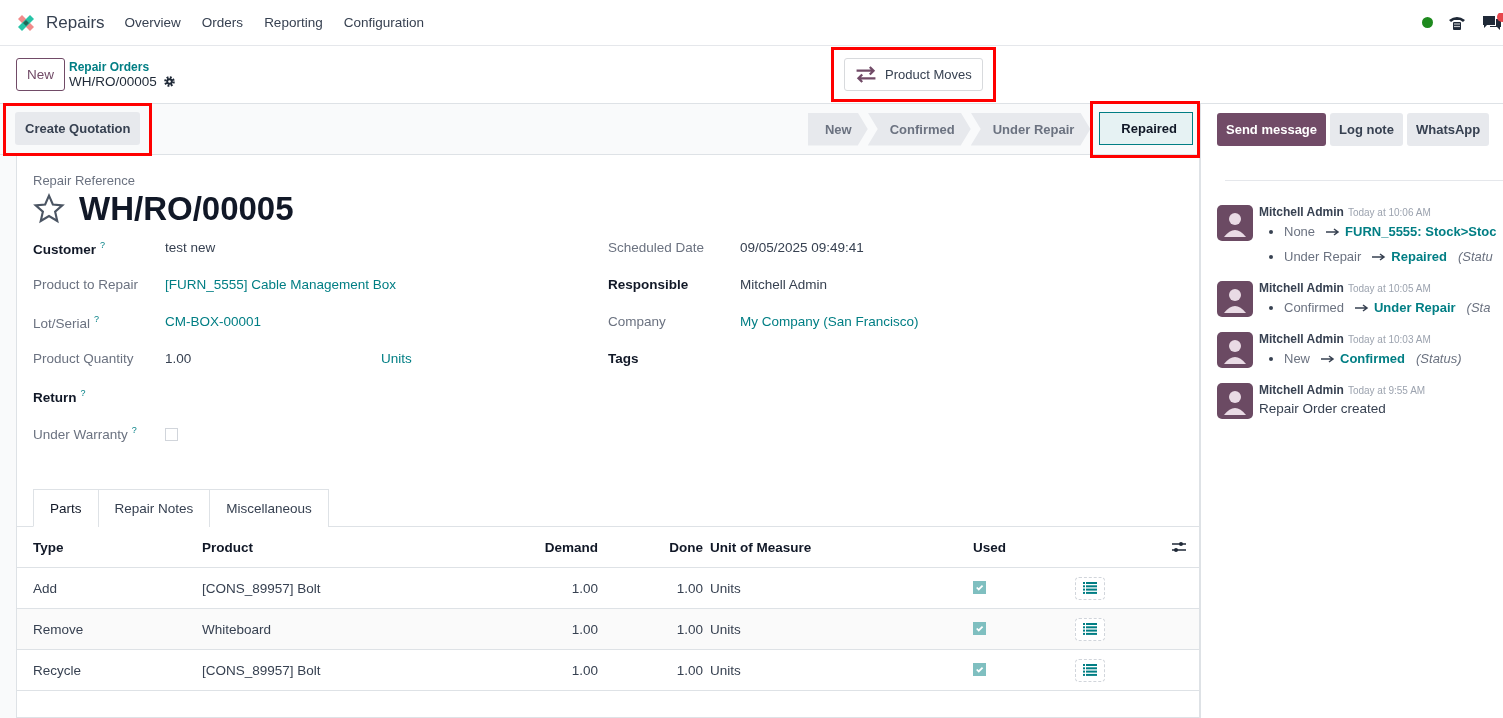 The image size is (1503, 718). What do you see at coordinates (1314, 307) in the screenshot?
I see `old-value: Confirmed` at bounding box center [1314, 307].